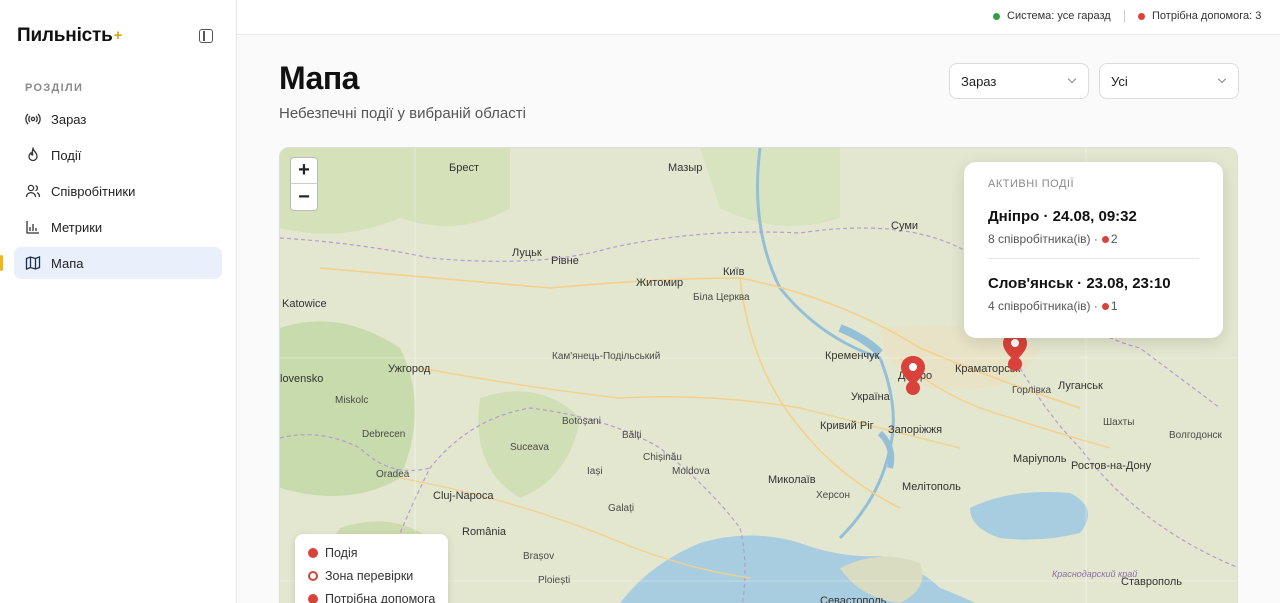 Image resolution: width=1280 pixels, height=603 pixels. What do you see at coordinates (464, 168) in the screenshot?
I see `map-label: Брест` at bounding box center [464, 168].